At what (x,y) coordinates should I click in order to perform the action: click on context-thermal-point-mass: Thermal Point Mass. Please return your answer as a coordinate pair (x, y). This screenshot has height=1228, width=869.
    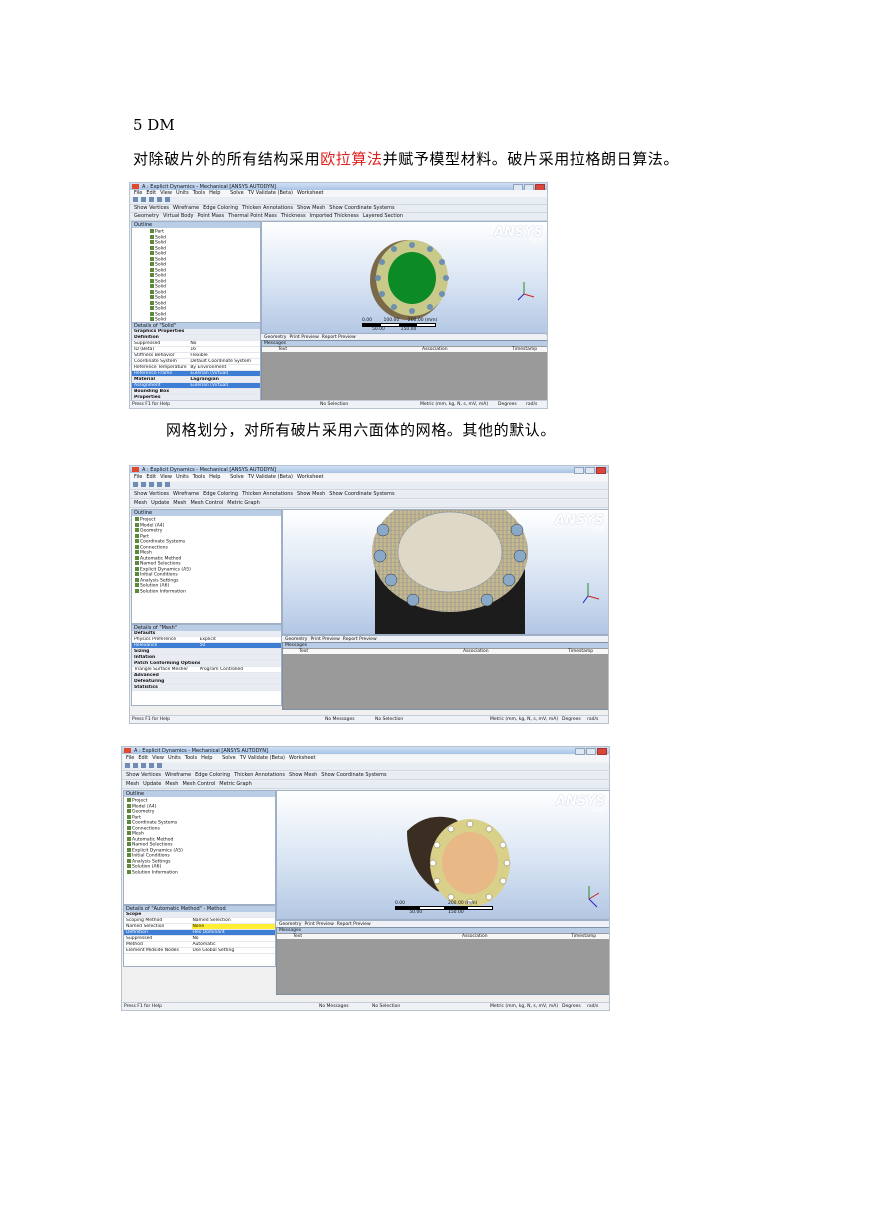
    Looking at the image, I should click on (252, 216).